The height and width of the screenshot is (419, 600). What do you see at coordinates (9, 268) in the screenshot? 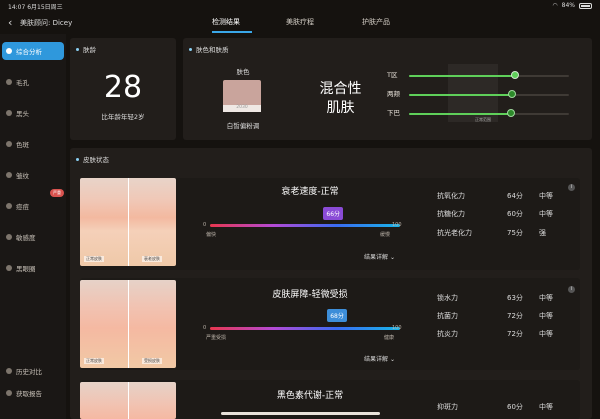
I see `dark-circles-icon` at bounding box center [9, 268].